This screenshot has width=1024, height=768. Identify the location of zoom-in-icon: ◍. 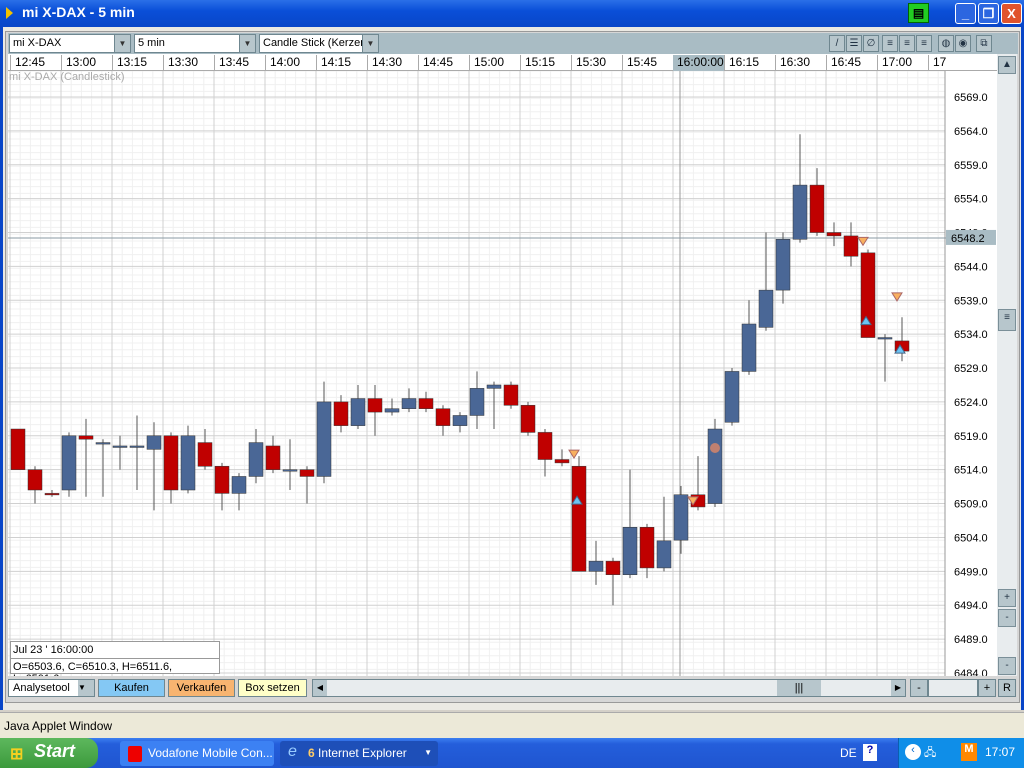
(946, 43).